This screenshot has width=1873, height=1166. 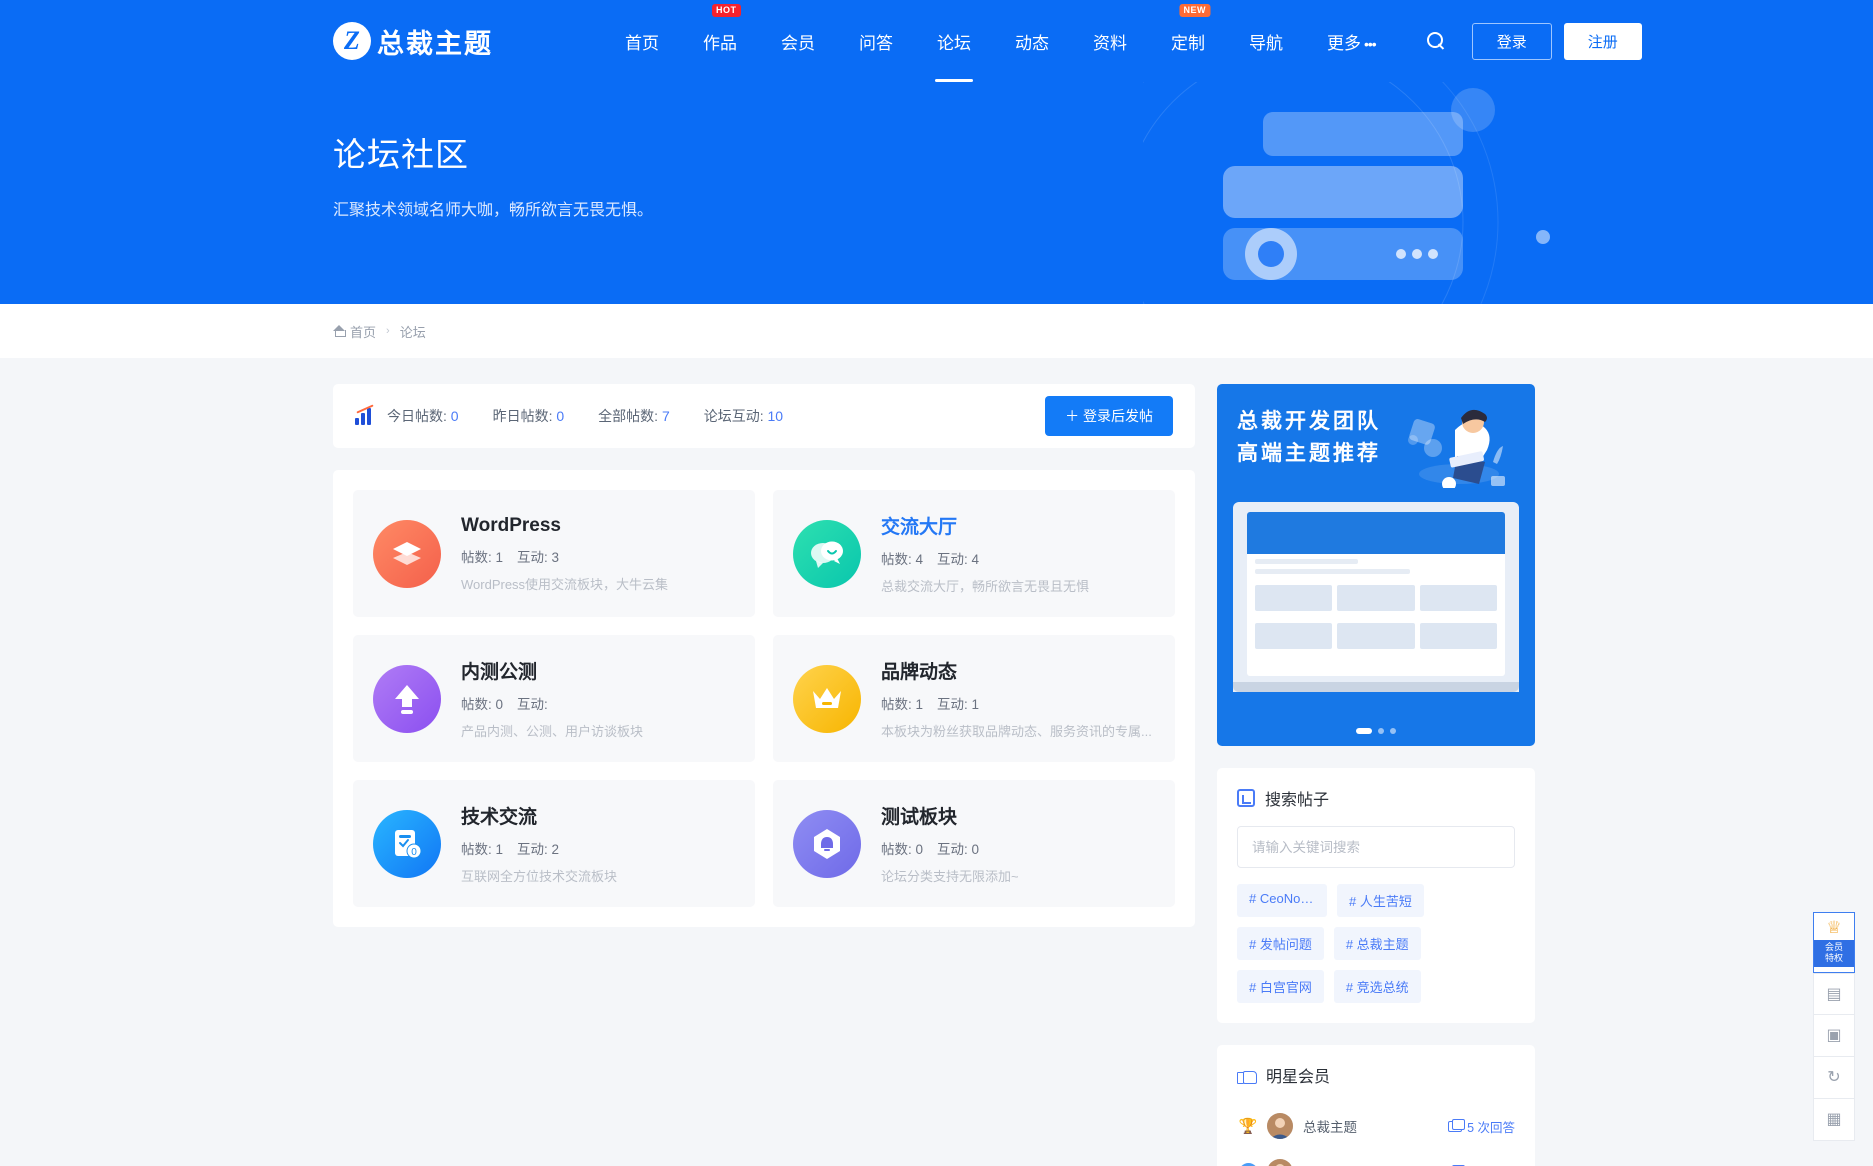 What do you see at coordinates (538, 849) in the screenshot?
I see `forum-interactions: 互动: 2` at bounding box center [538, 849].